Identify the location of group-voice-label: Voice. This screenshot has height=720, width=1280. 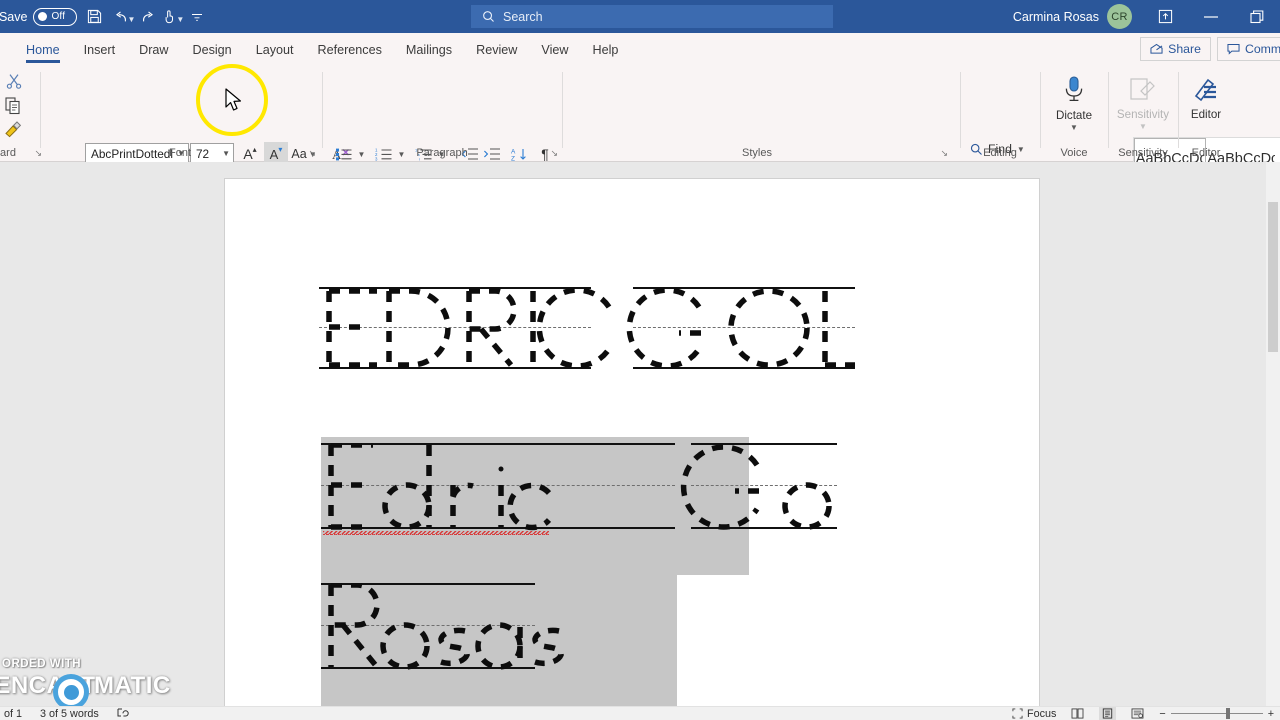
(1074, 153).